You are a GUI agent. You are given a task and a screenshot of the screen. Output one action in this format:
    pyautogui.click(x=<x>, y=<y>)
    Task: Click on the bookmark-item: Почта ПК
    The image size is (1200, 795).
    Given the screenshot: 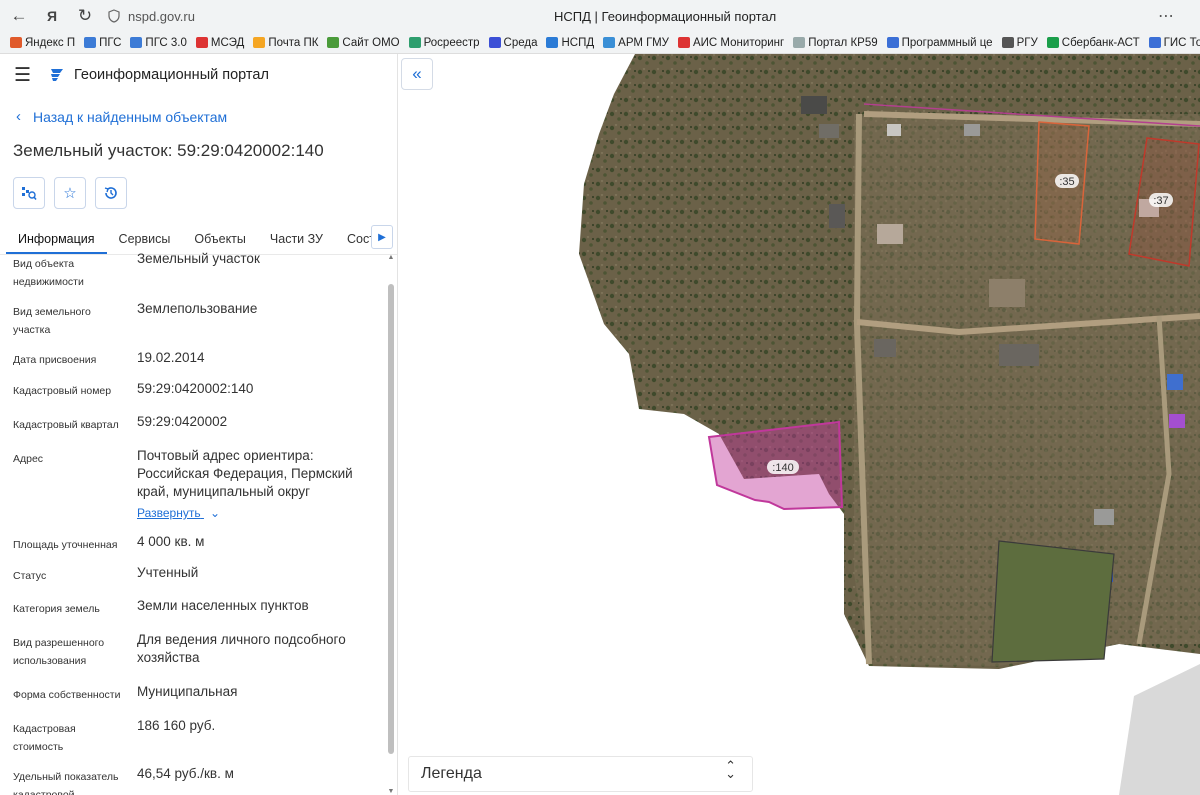 What is the action you would take?
    pyautogui.click(x=285, y=43)
    